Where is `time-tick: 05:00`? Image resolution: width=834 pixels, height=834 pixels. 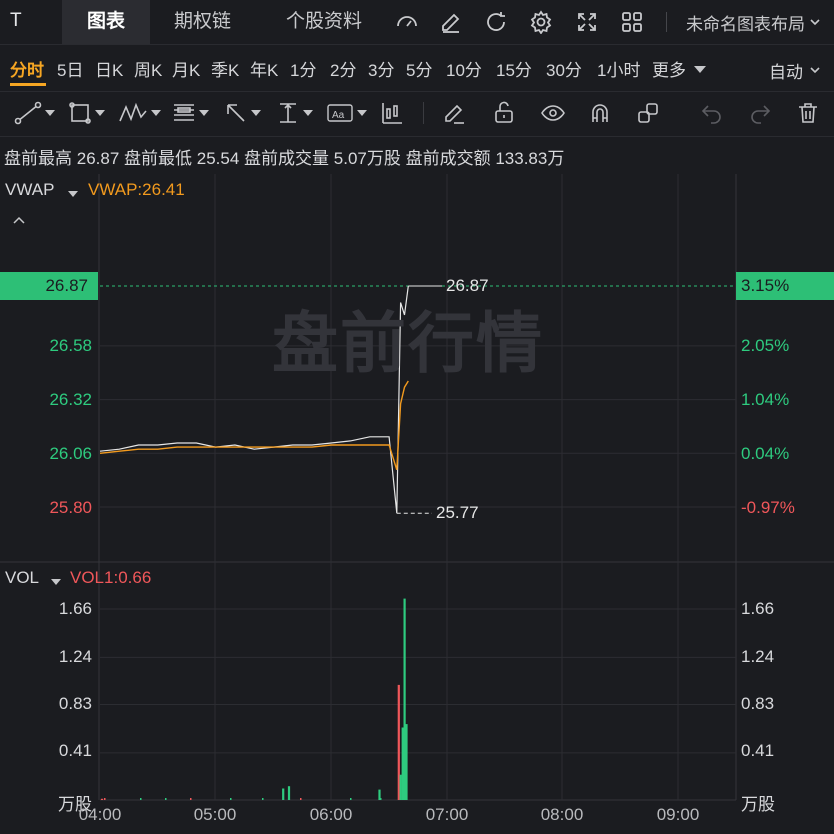
time-tick: 05:00 is located at coordinates (215, 814).